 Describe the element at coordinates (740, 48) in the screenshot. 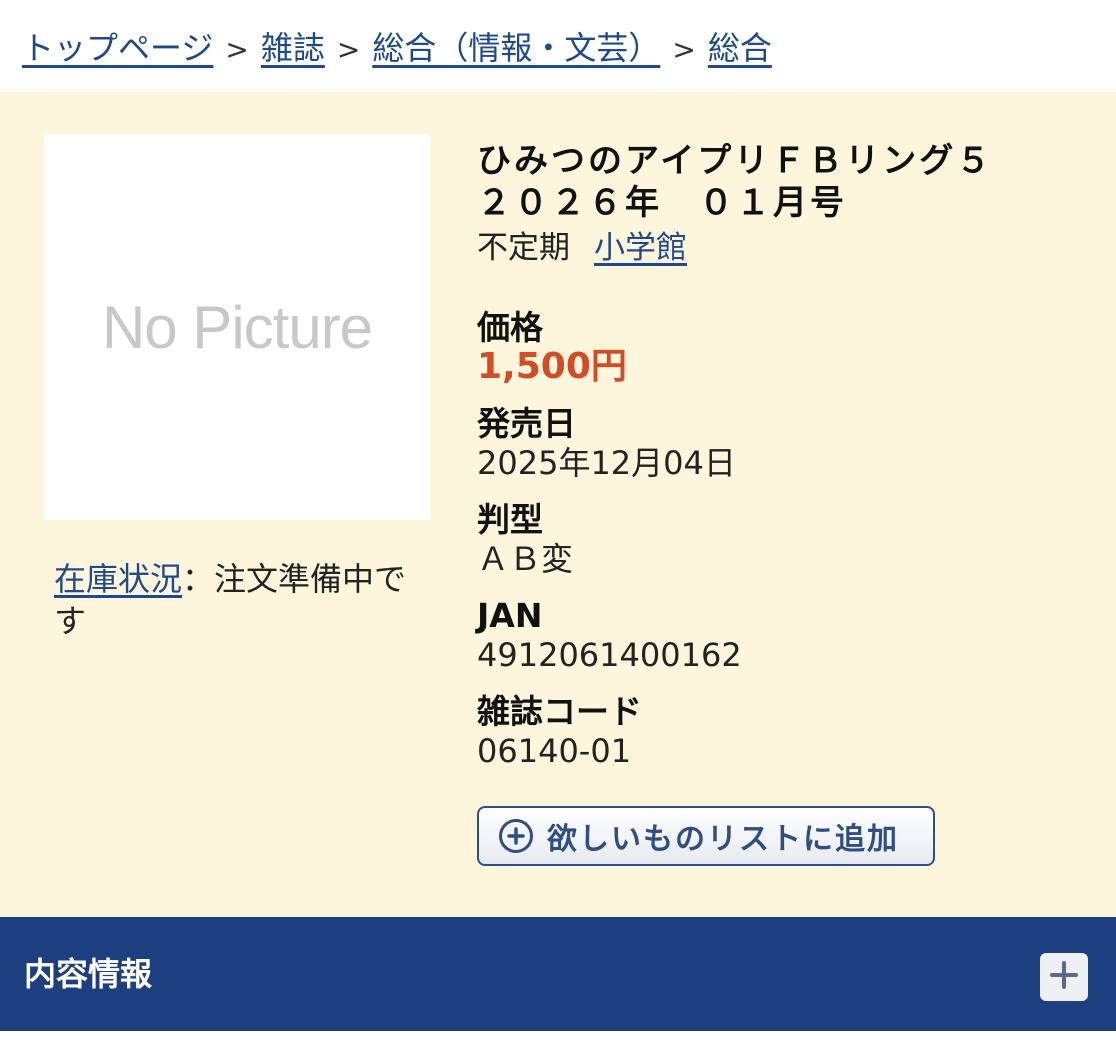

I see `breadcrumb-general-link: 総合` at that location.